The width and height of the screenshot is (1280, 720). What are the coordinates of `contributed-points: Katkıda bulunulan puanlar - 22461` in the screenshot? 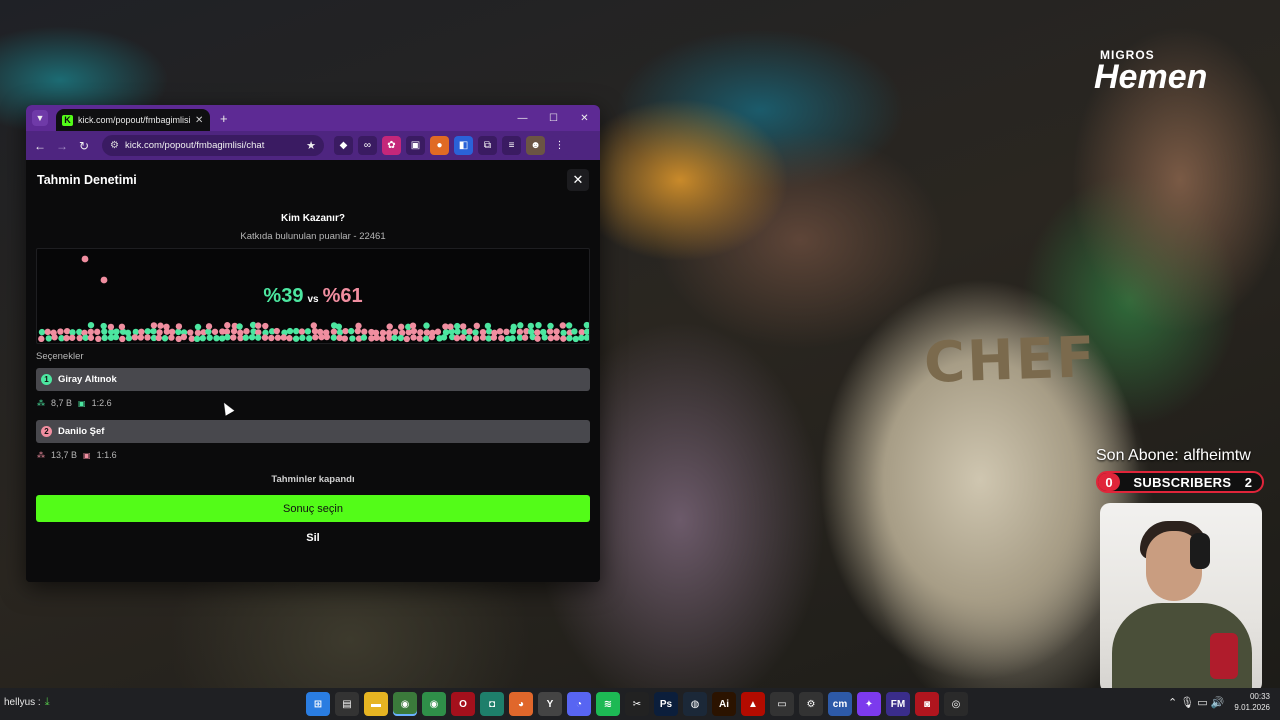 It's located at (313, 236).